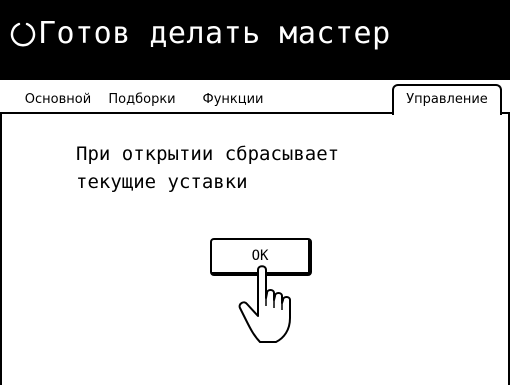 This screenshot has width=510, height=385. I want to click on tab-management: Управление, so click(447, 99).